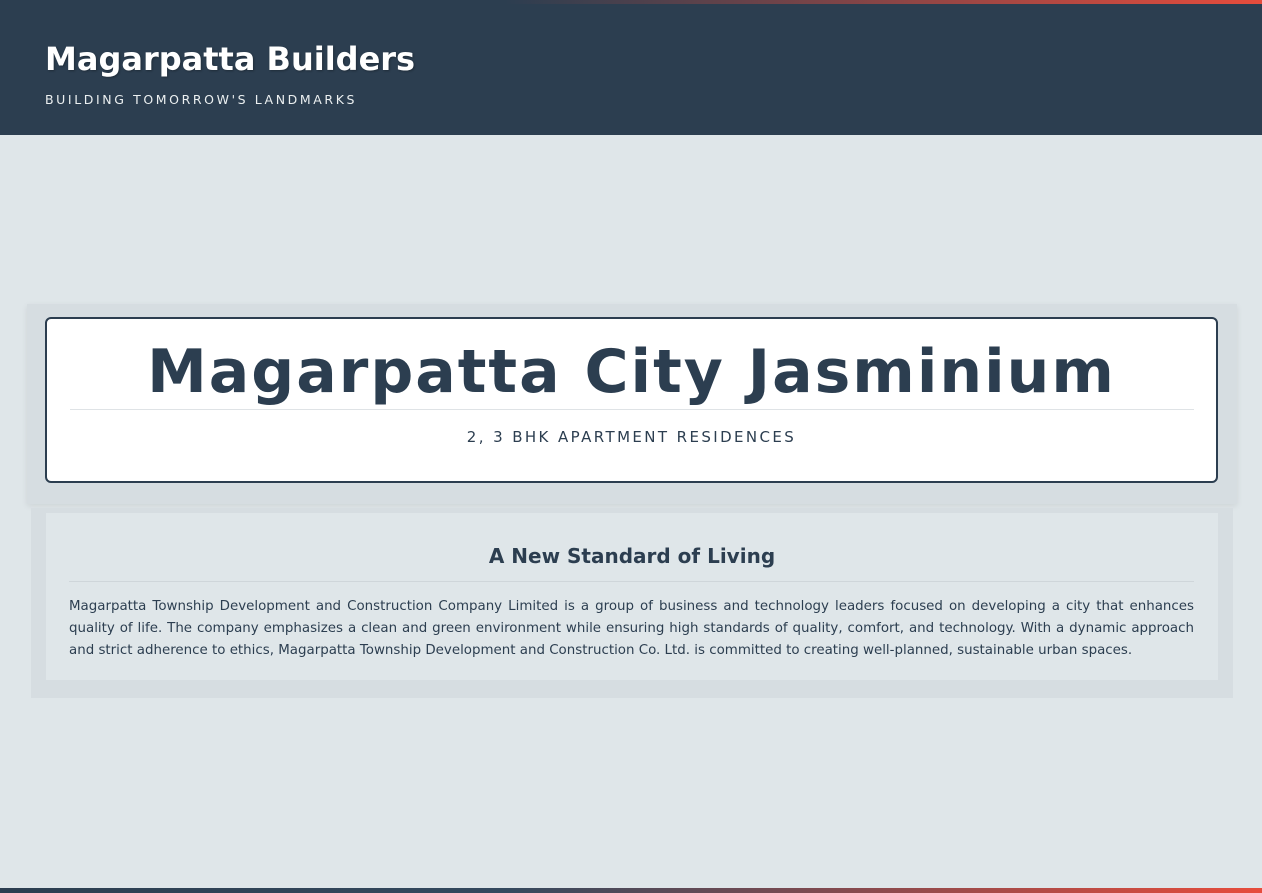 This screenshot has width=1262, height=893. I want to click on bottom-accent-bar, so click(631, 890).